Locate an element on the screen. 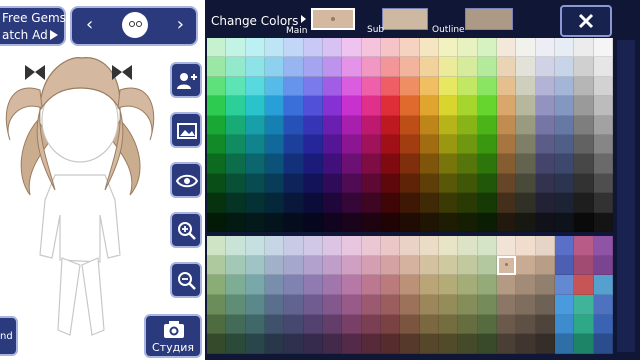 The width and height of the screenshot is (640, 360). zoom-in-button is located at coordinates (186, 230).